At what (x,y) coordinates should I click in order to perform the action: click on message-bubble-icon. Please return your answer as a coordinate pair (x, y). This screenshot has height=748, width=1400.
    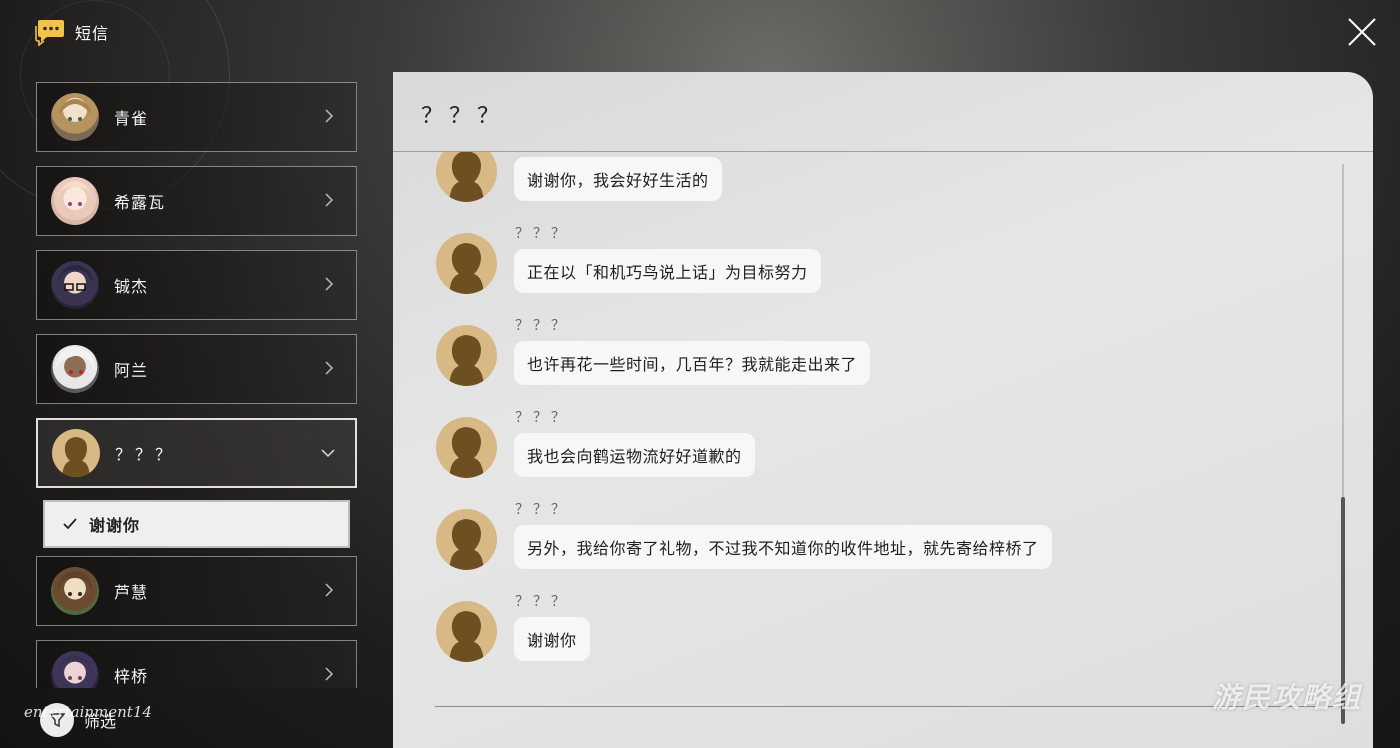
    Looking at the image, I should click on (49, 32).